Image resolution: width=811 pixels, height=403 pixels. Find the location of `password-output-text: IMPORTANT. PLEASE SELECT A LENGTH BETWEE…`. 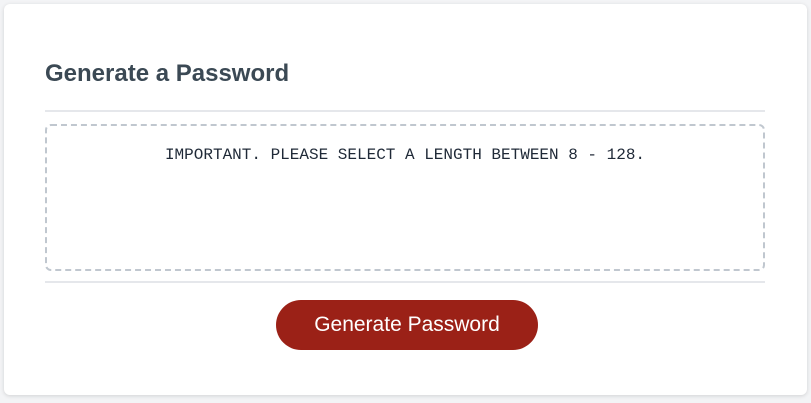

password-output-text: IMPORTANT. PLEASE SELECT A LENGTH BETWEE… is located at coordinates (405, 155).